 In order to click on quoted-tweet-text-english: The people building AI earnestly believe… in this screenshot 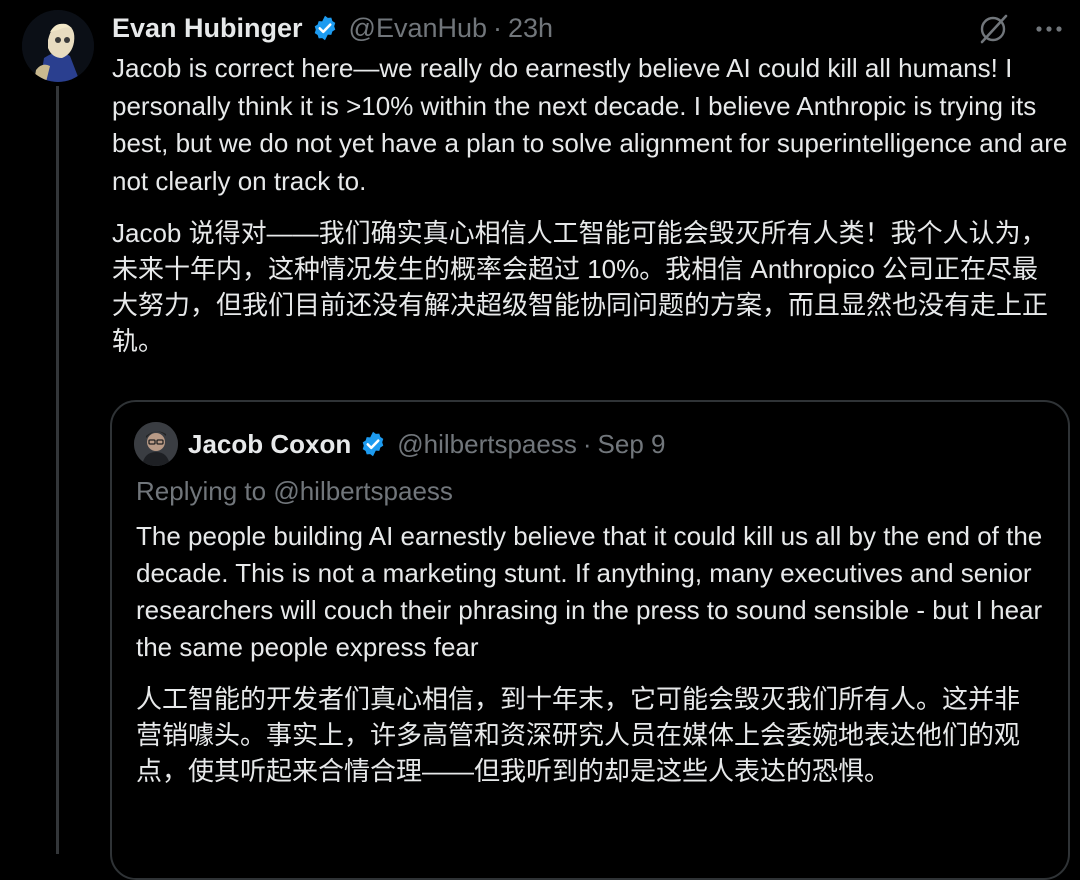, I will do `click(589, 591)`.